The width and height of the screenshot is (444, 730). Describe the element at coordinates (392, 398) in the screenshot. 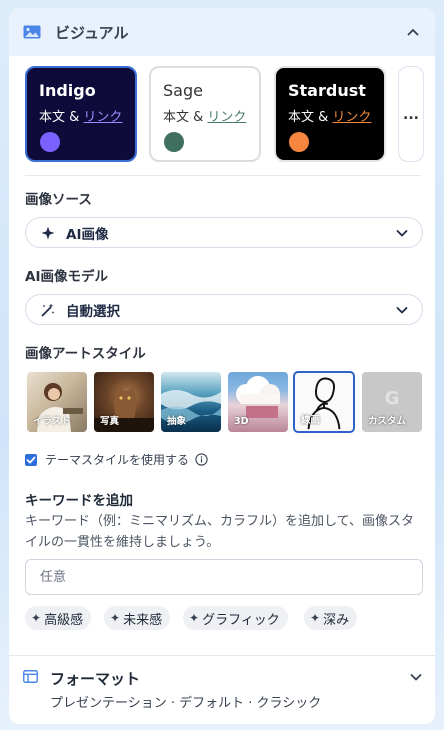

I see `custom-logo-icon: G` at that location.